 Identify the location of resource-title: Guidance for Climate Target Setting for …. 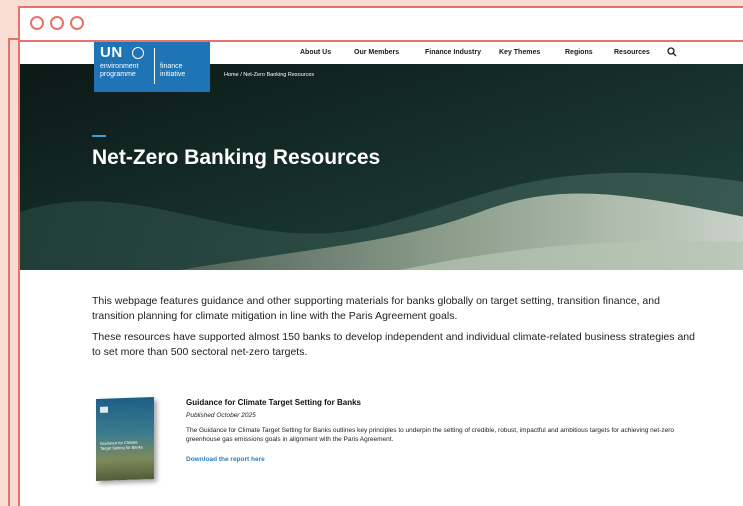
(273, 402).